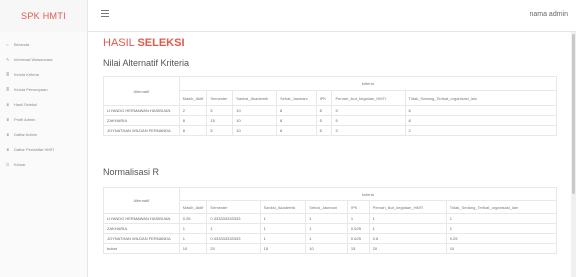 The width and height of the screenshot is (576, 277). Describe the element at coordinates (8, 89) in the screenshot. I see `list-icon: ≣` at that location.